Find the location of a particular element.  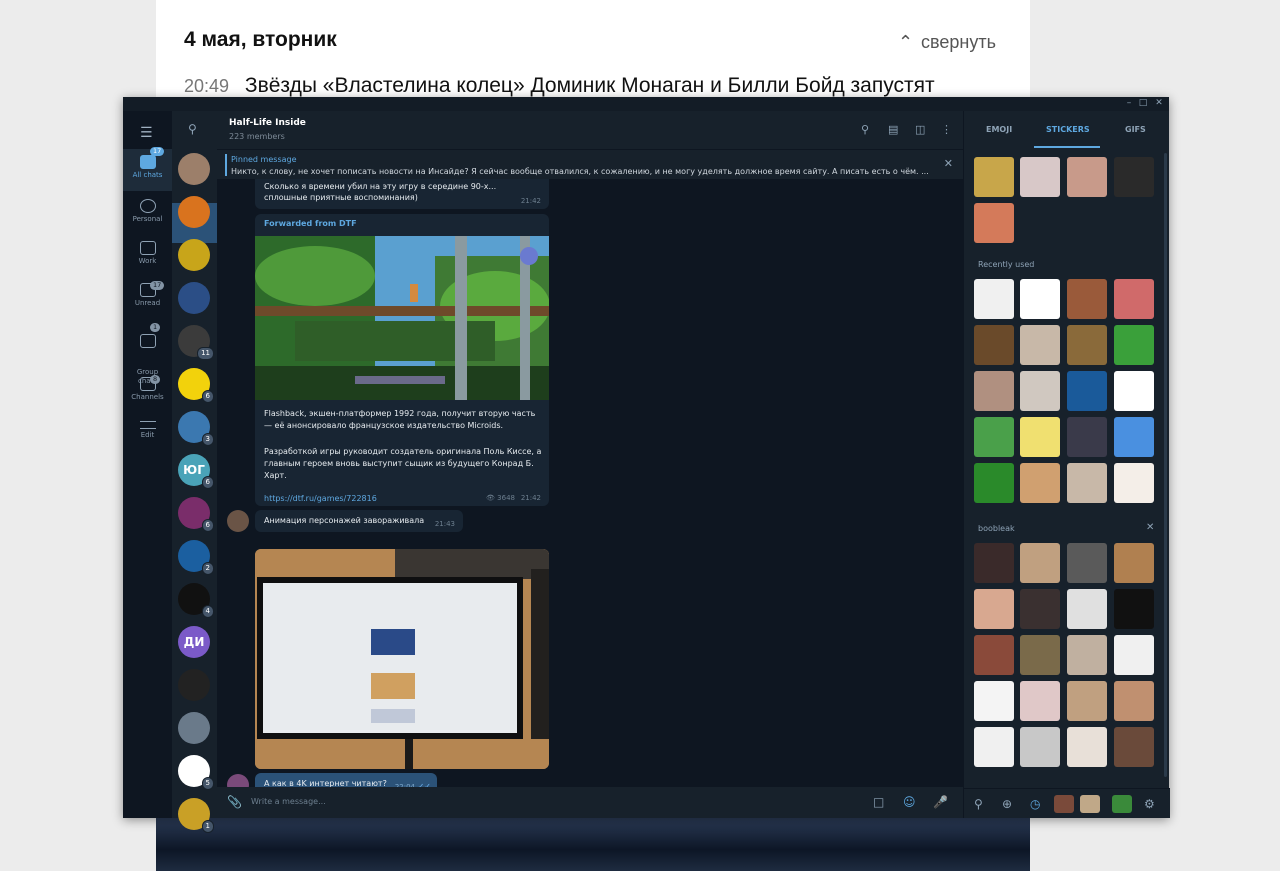

chat-avatar: 5 is located at coordinates (196, 772).